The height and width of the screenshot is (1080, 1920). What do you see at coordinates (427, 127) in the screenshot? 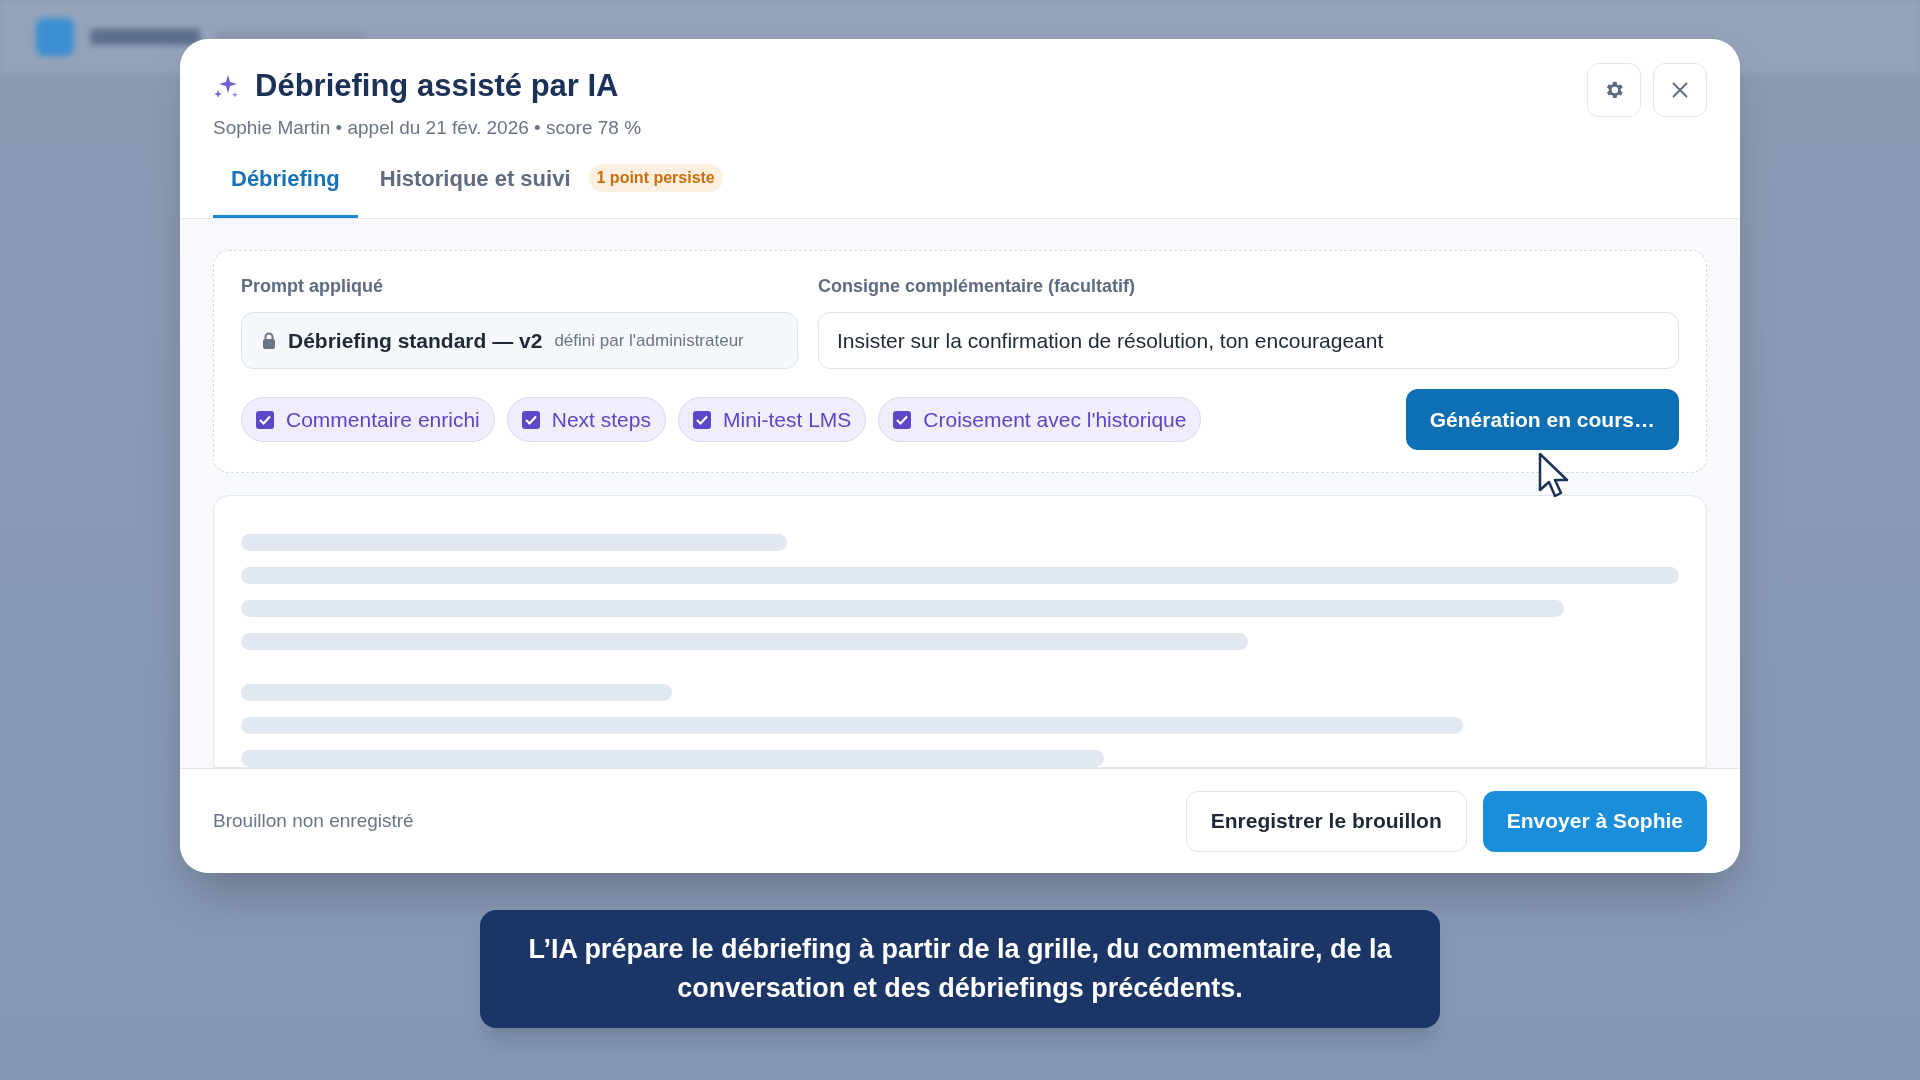
I see `dialog-subtitle: Sophie Martin • appel du 21 fév. 2026 • score 78 %` at bounding box center [427, 127].